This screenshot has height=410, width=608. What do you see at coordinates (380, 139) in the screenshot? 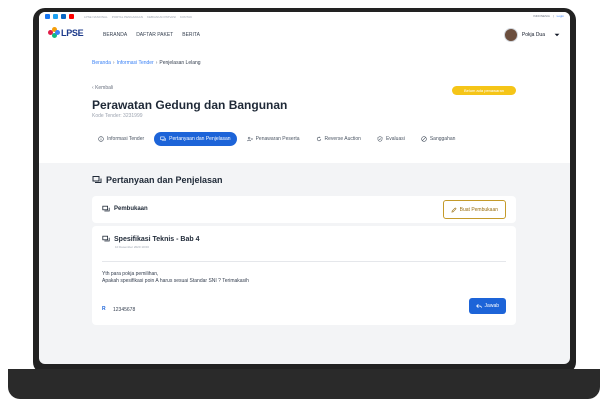
I see `shield-check-icon` at bounding box center [380, 139].